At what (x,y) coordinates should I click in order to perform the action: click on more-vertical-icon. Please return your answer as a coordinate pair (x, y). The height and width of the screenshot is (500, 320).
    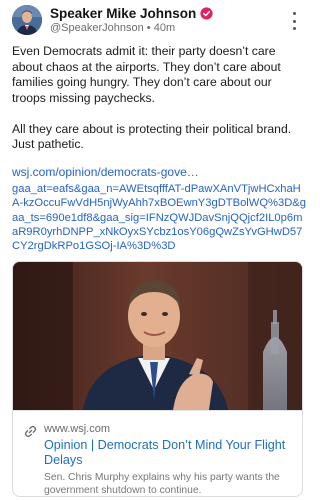
    Looking at the image, I should click on (294, 21).